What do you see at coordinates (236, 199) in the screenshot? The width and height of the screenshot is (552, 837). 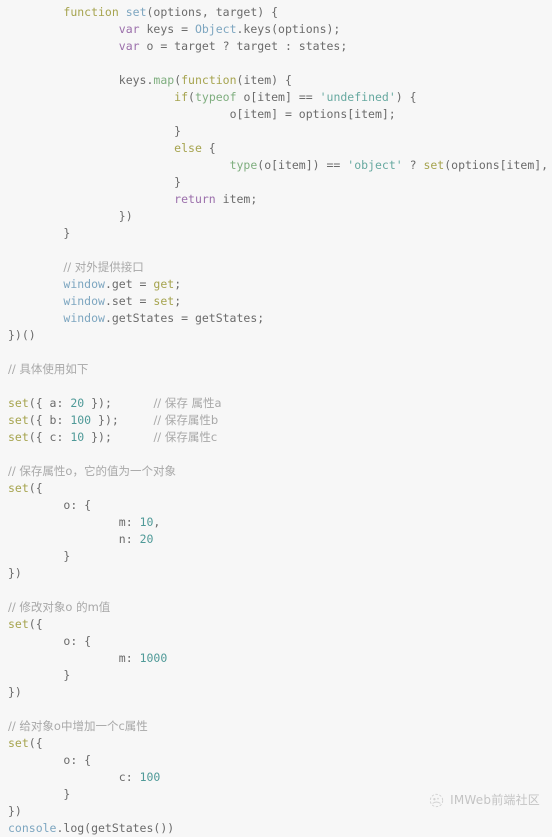 I see `code-token: item;` at bounding box center [236, 199].